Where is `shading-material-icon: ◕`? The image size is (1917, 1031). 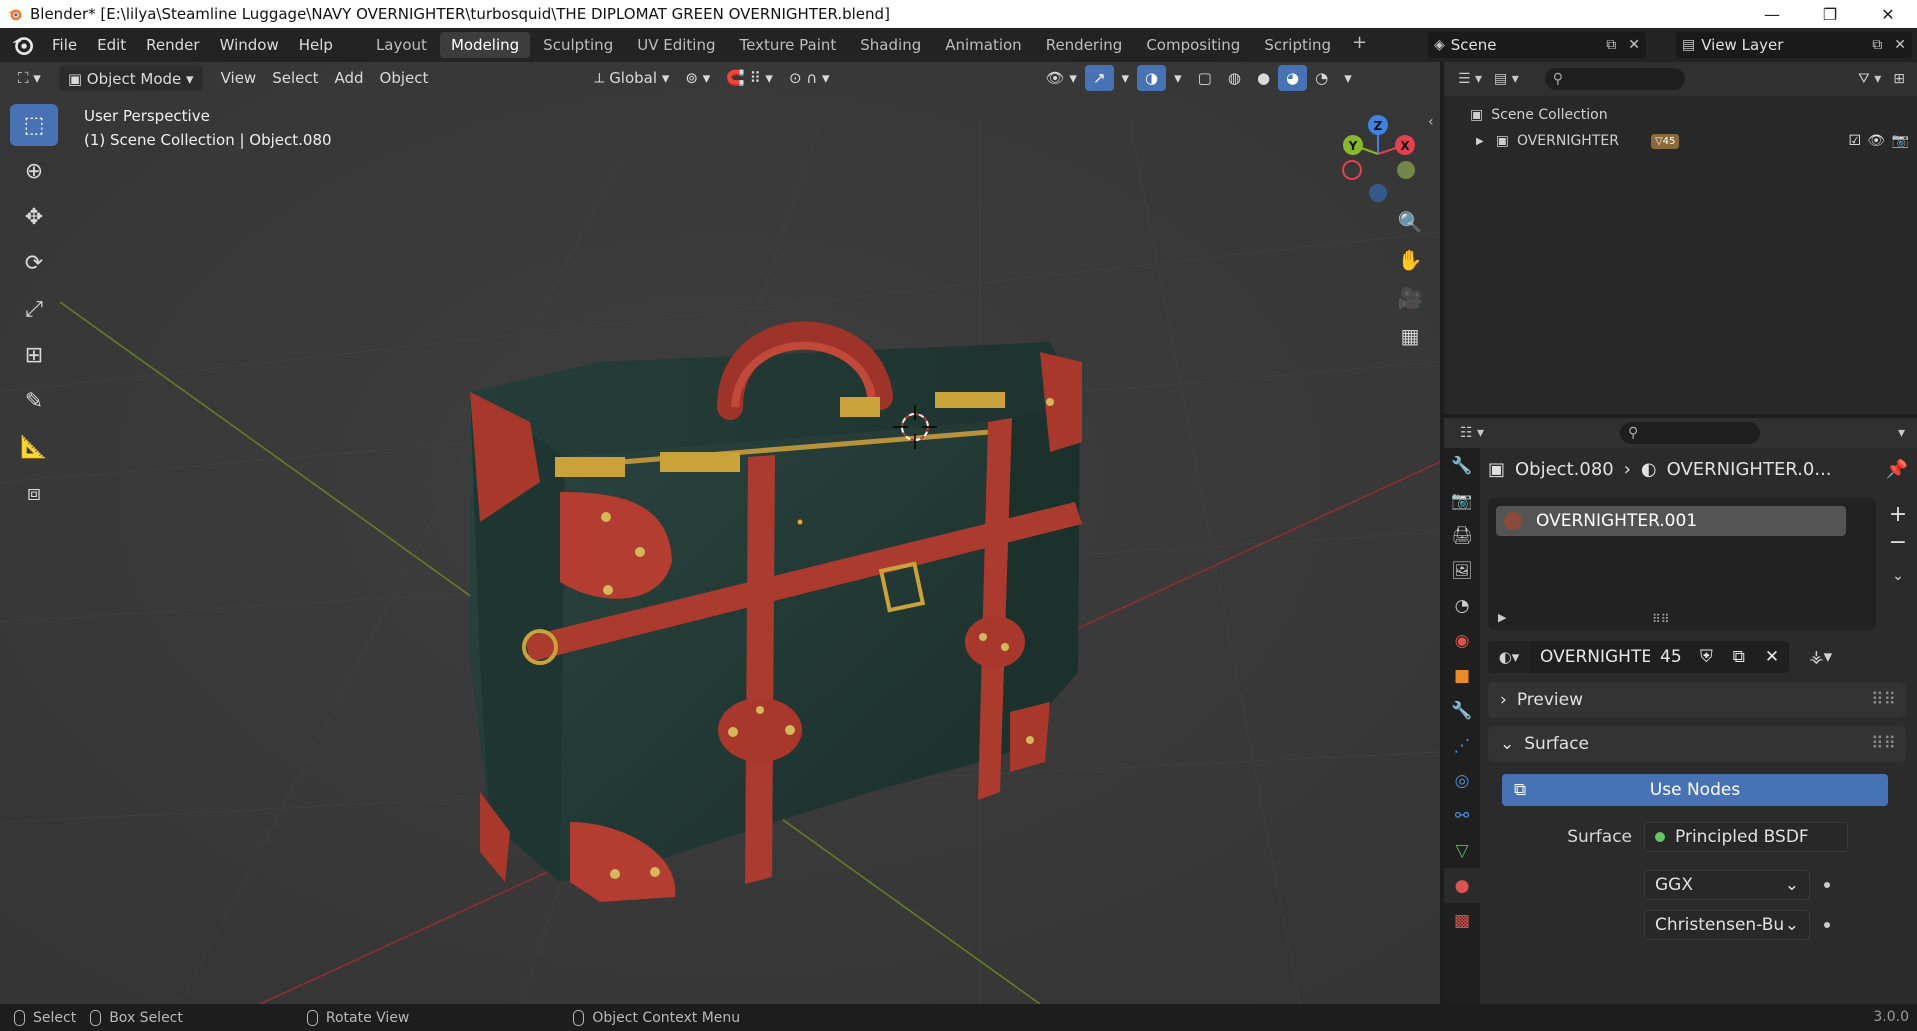
shading-material-icon: ◕ is located at coordinates (1293, 78).